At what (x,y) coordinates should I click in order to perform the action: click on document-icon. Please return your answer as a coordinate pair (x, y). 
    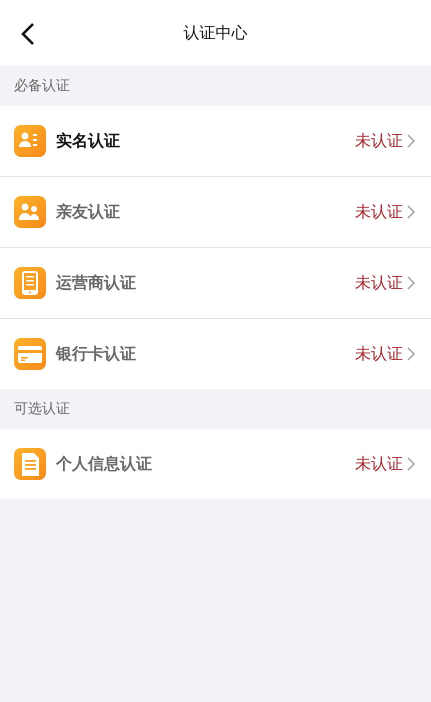
    Looking at the image, I should click on (30, 464).